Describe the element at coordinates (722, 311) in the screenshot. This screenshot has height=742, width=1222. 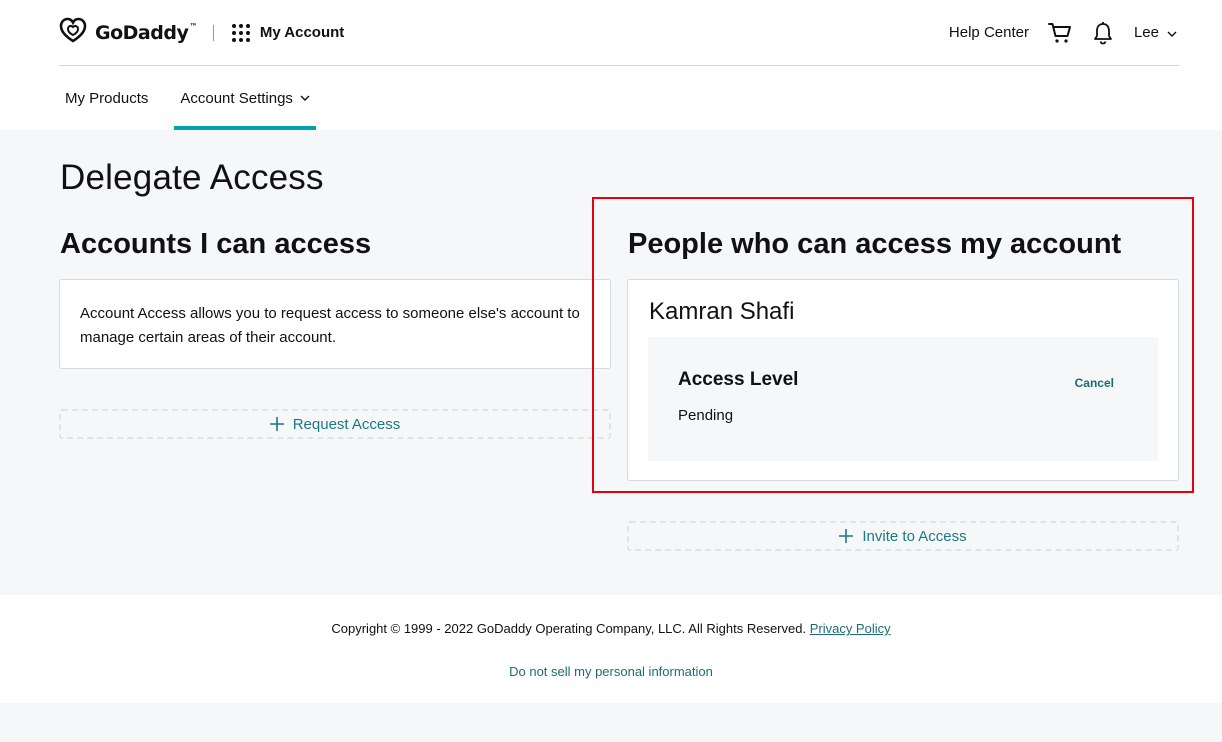
I see `delegate-name: Kamran Shafi` at that location.